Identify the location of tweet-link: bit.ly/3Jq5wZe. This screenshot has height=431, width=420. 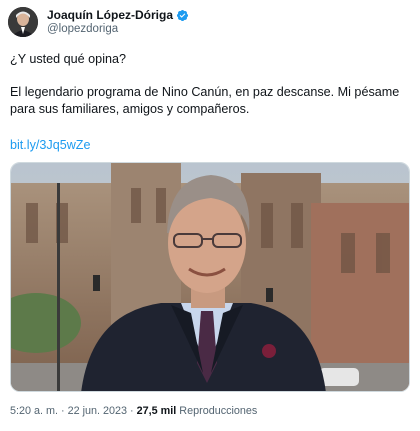
(50, 145).